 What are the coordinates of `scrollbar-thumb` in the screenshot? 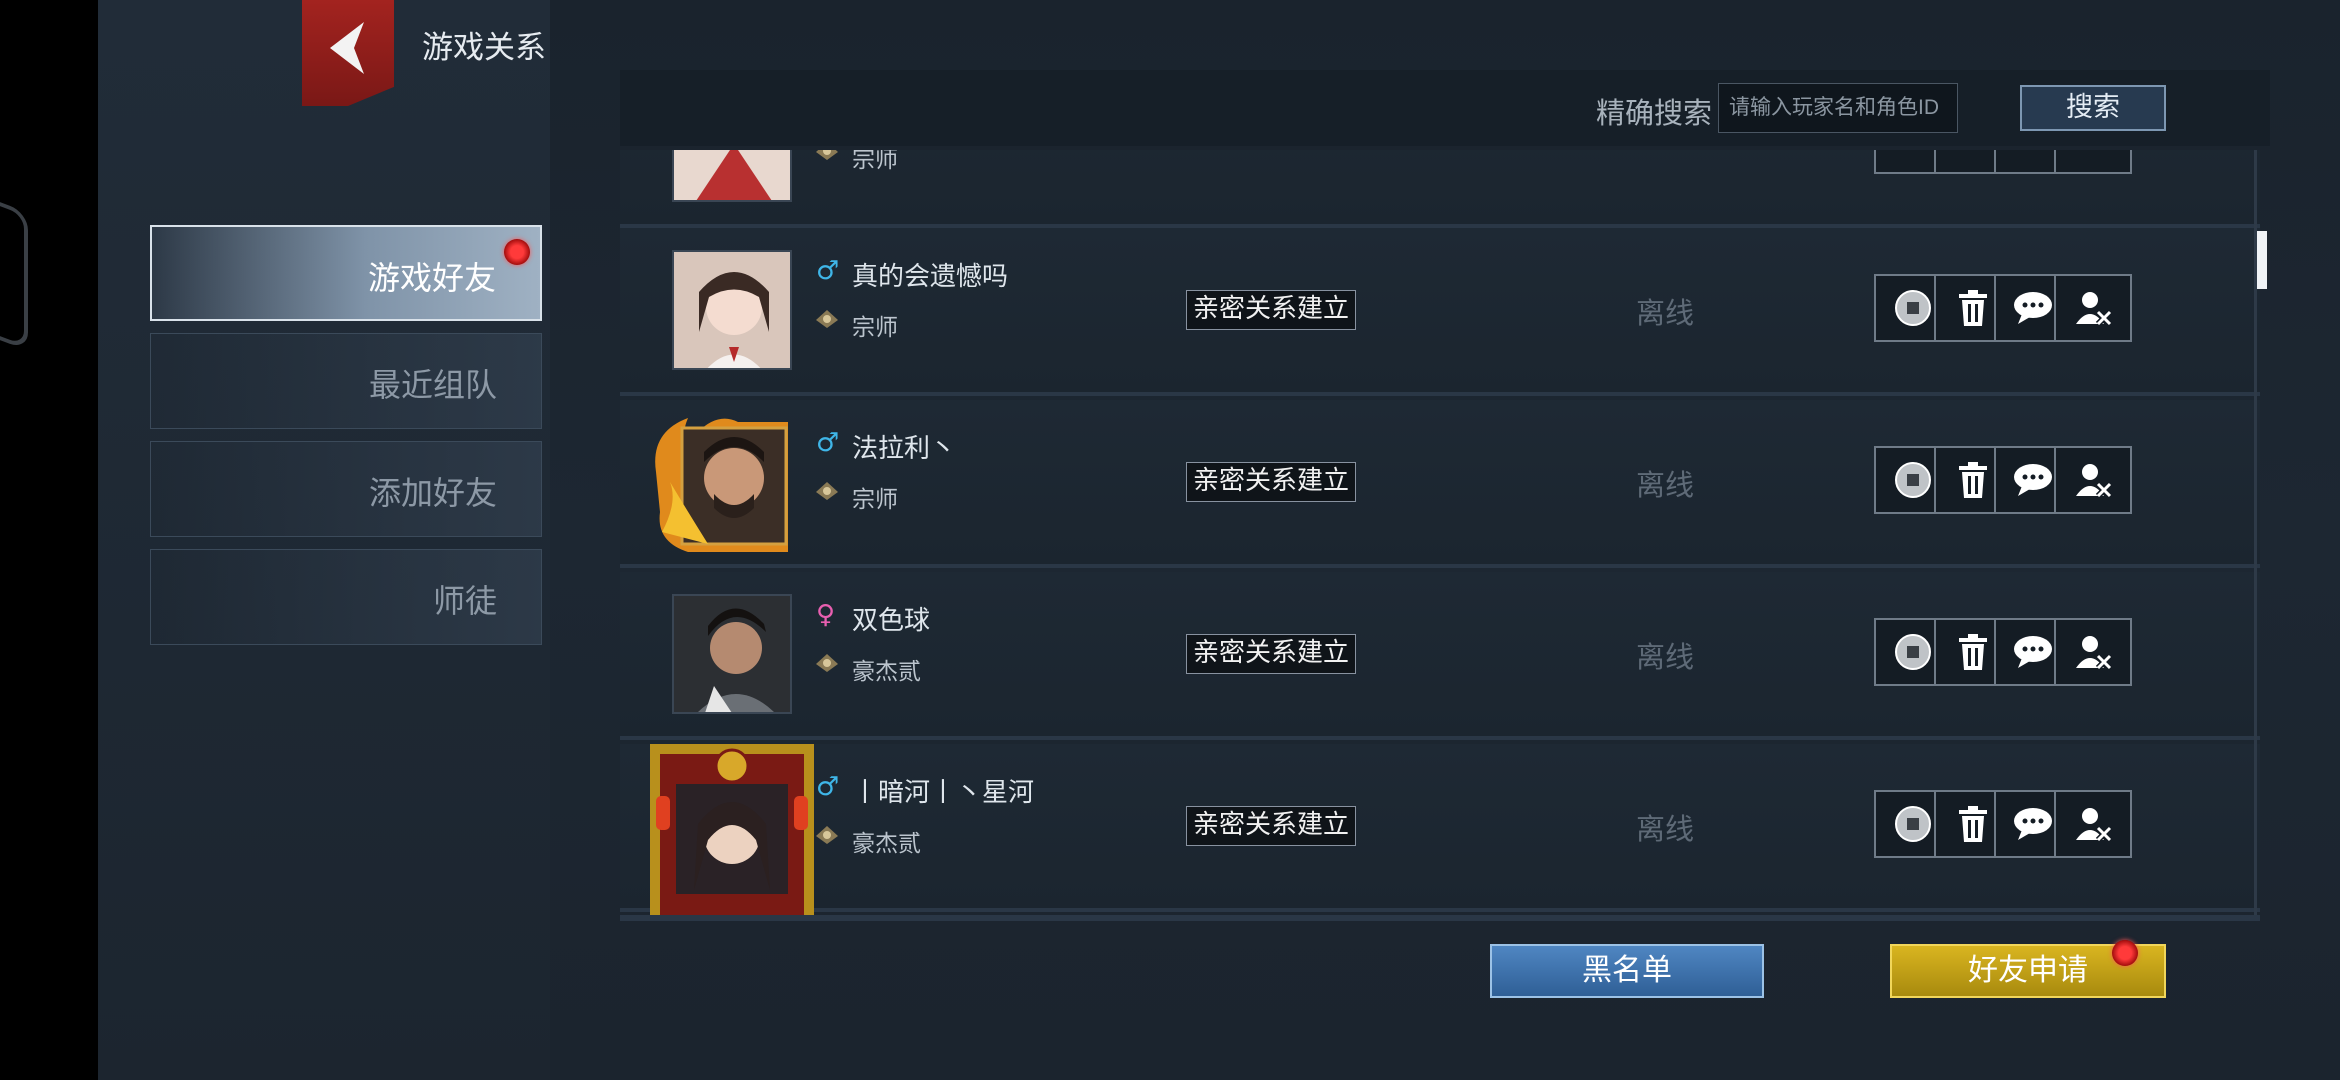 It's located at (2262, 260).